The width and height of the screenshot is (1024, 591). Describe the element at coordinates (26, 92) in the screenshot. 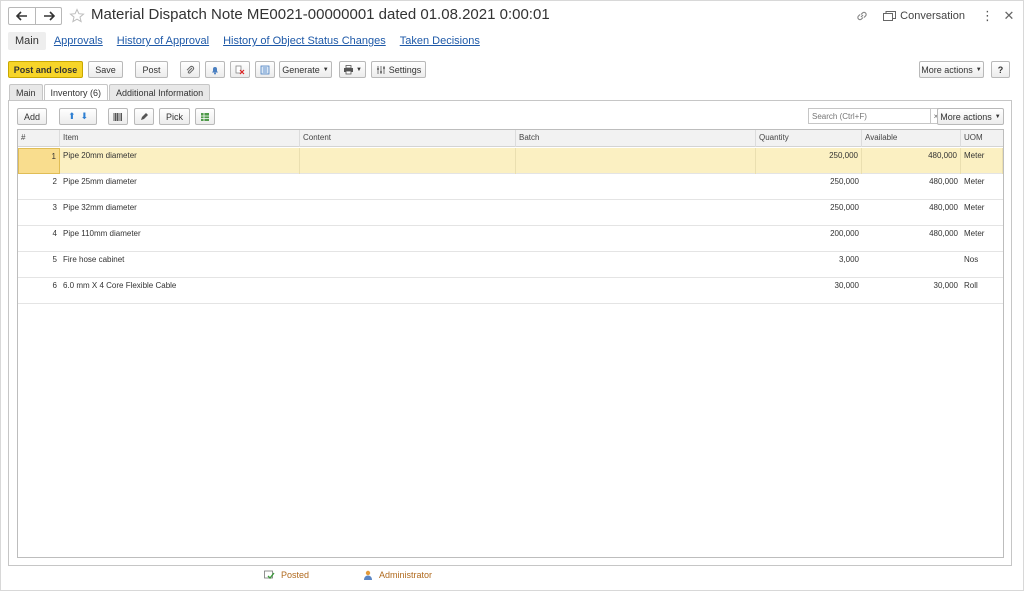

I see `tab-main: Main` at that location.